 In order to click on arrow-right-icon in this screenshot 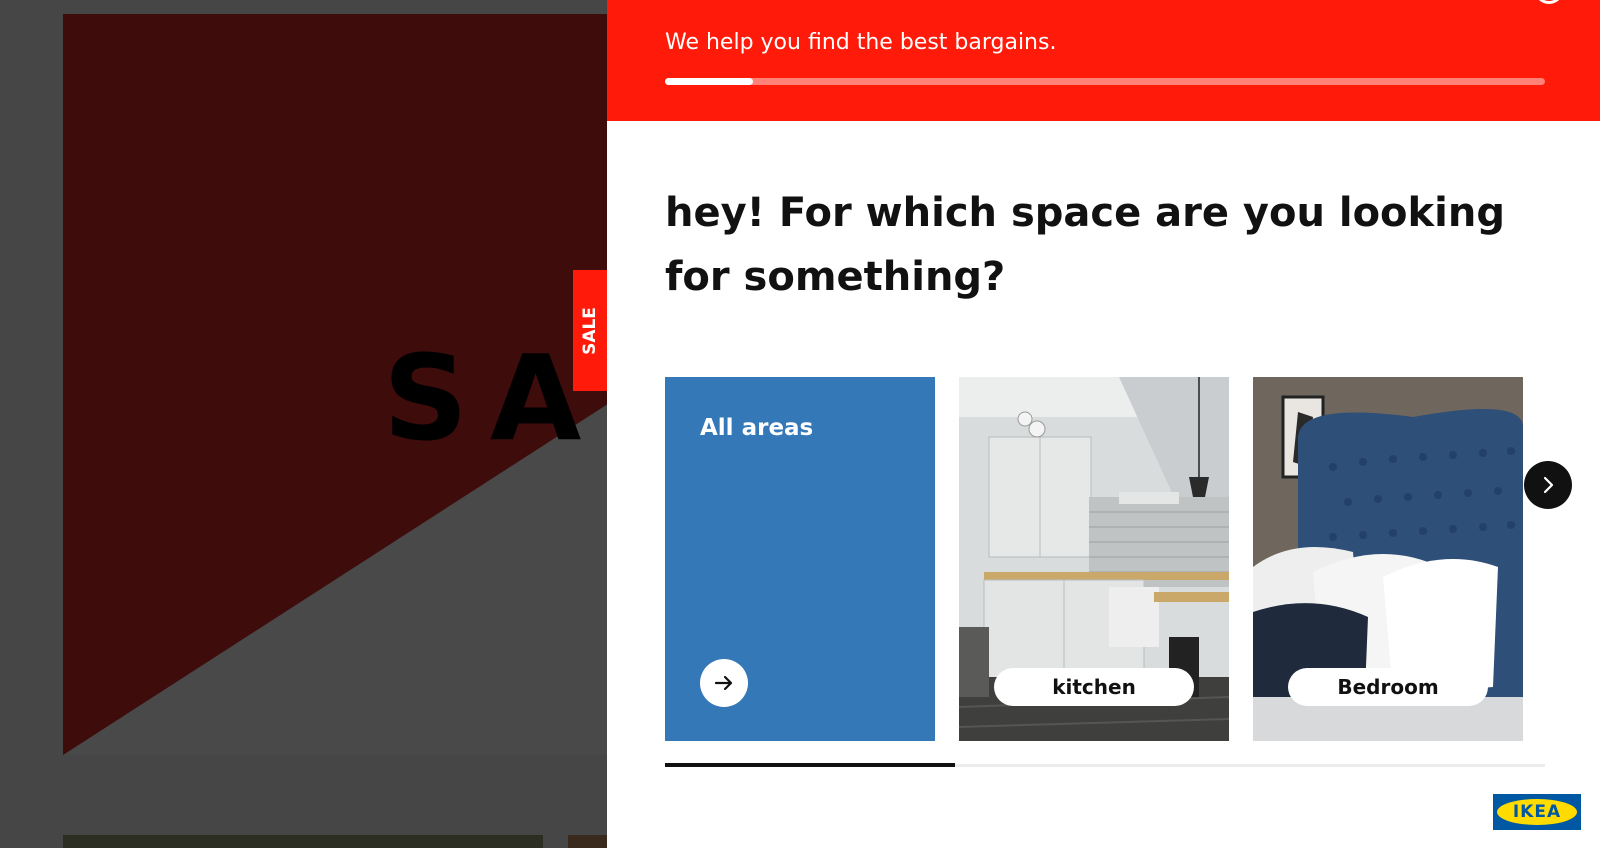, I will do `click(724, 683)`.